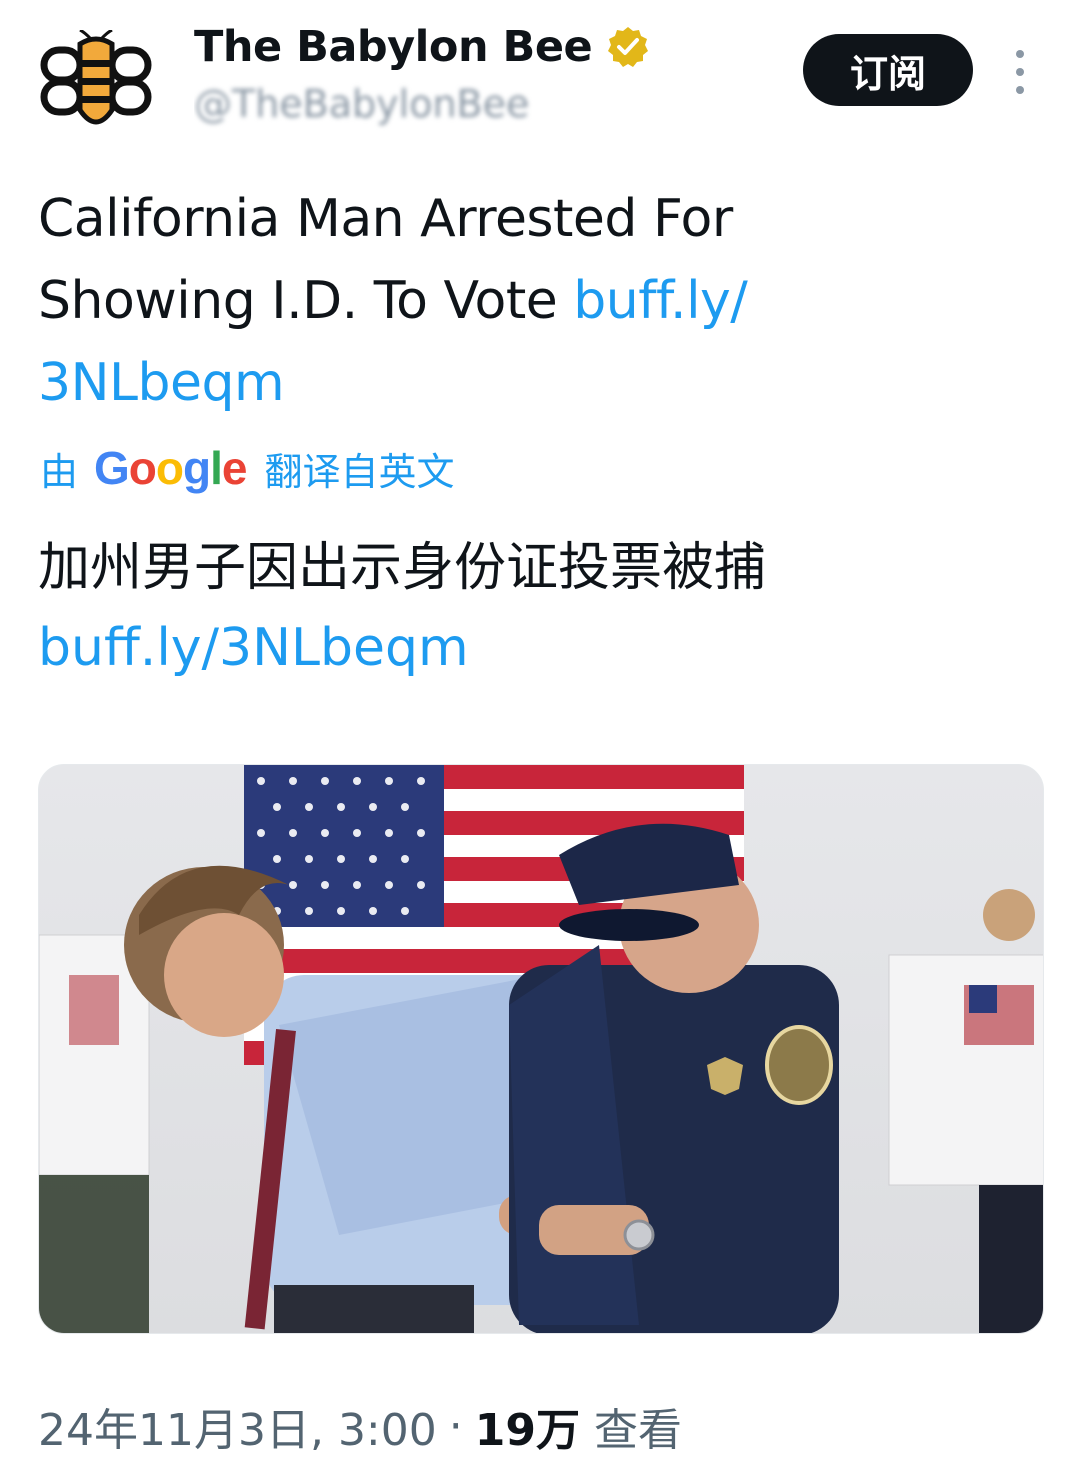 The height and width of the screenshot is (1480, 1080). I want to click on tweet-meta: 24年11月3日, 3:00 · 19万 查看, so click(360, 1426).